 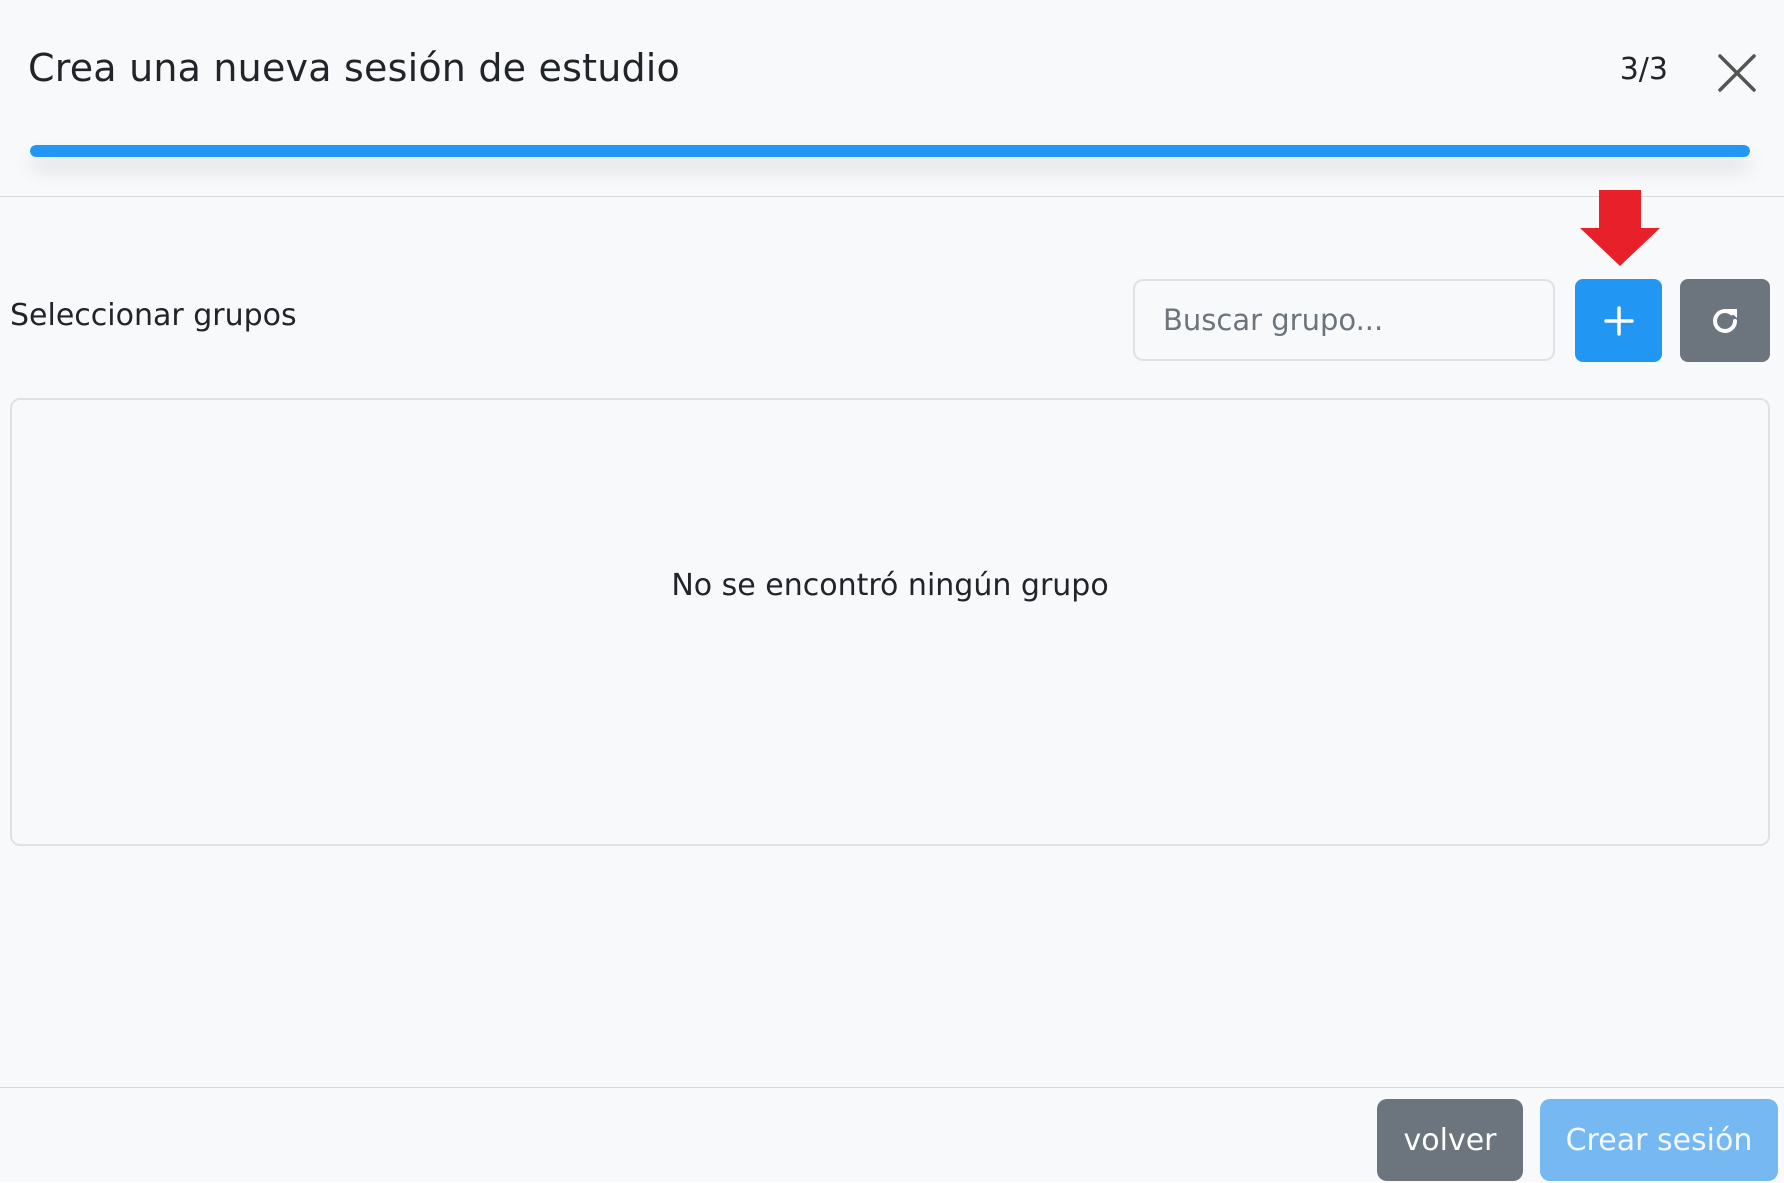 I want to click on create-session-button: Crear sesión, so click(x=1659, y=1140).